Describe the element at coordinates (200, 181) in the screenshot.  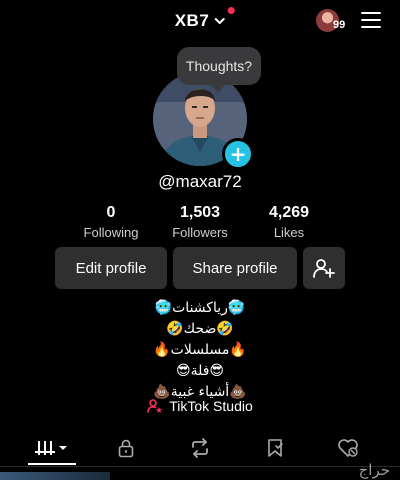
I see `profile-handle: @maxar72` at that location.